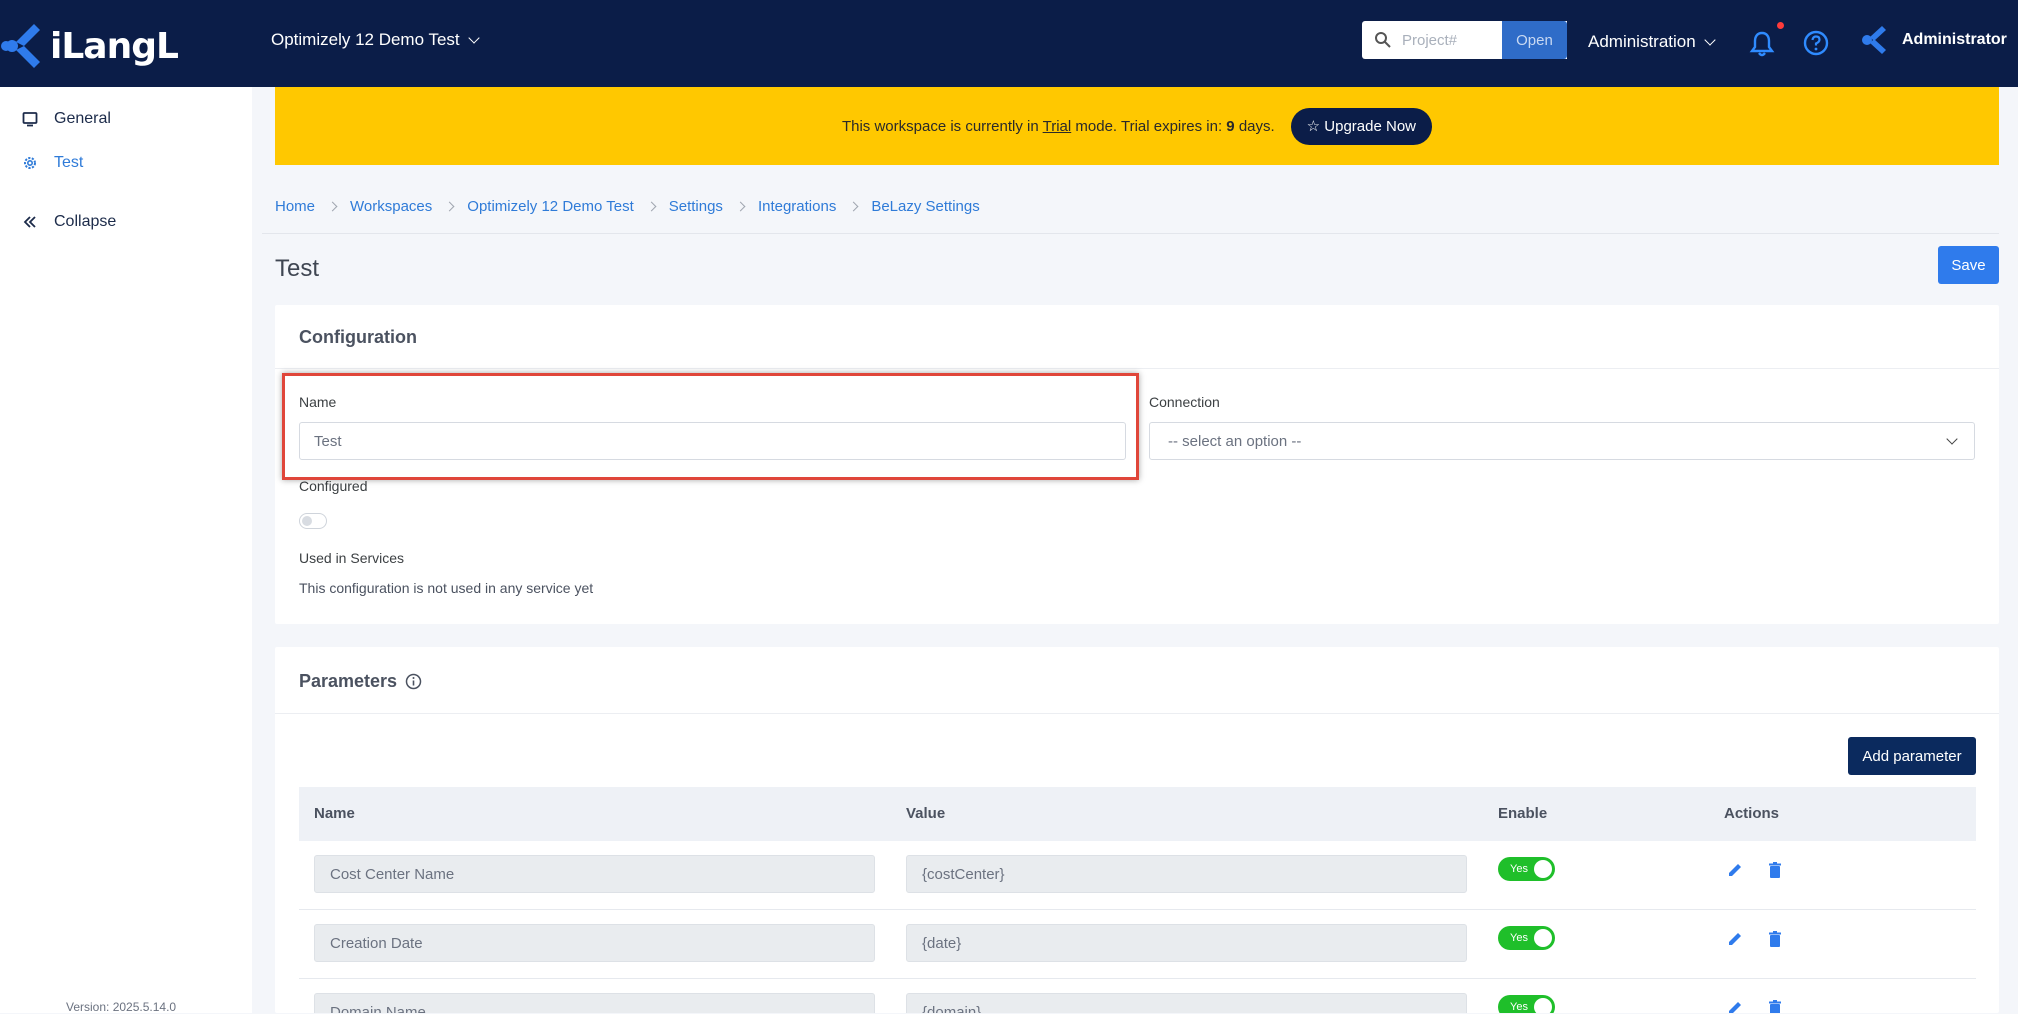 The image size is (2018, 1014). I want to click on column-header-name: Name, so click(334, 813).